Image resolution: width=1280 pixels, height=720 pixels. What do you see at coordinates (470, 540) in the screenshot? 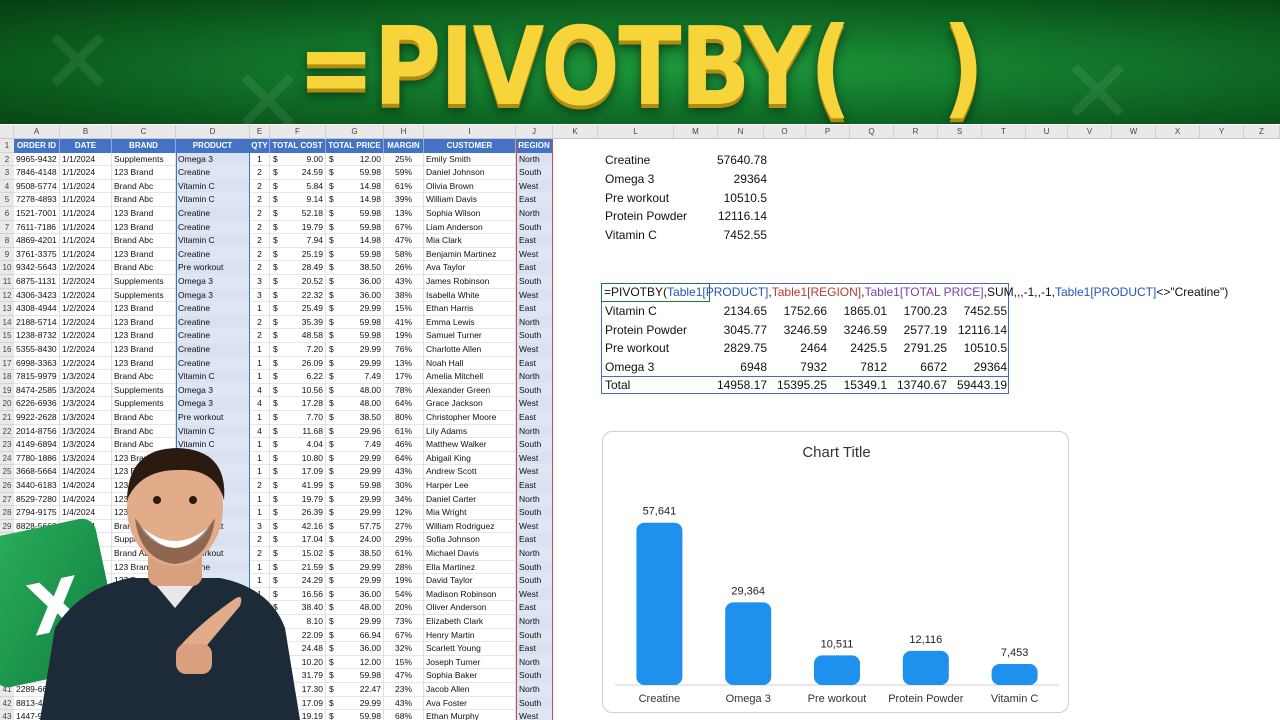
I see `table-cell: Sofia Johnson` at bounding box center [470, 540].